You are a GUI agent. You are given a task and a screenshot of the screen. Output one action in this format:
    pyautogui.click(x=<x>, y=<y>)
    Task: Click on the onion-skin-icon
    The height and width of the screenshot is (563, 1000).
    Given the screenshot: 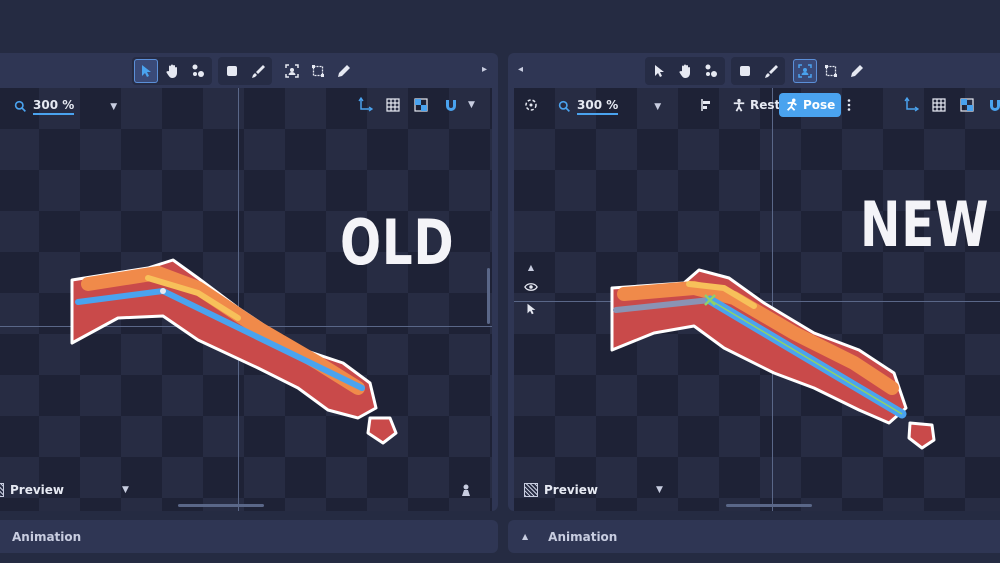 What is the action you would take?
    pyautogui.click(x=466, y=490)
    